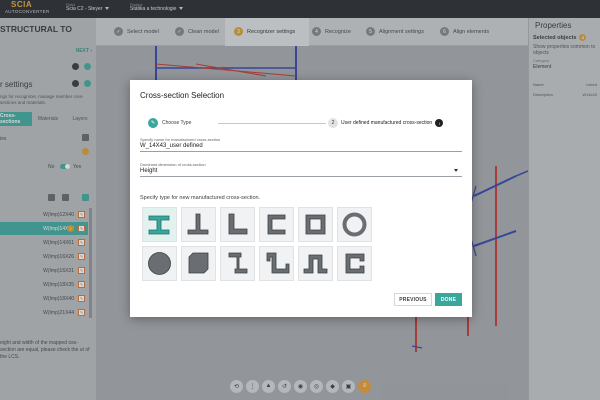 The height and width of the screenshot is (400, 600). Describe the element at coordinates (149, 171) in the screenshot. I see `dimension-field-value: Height` at that location.